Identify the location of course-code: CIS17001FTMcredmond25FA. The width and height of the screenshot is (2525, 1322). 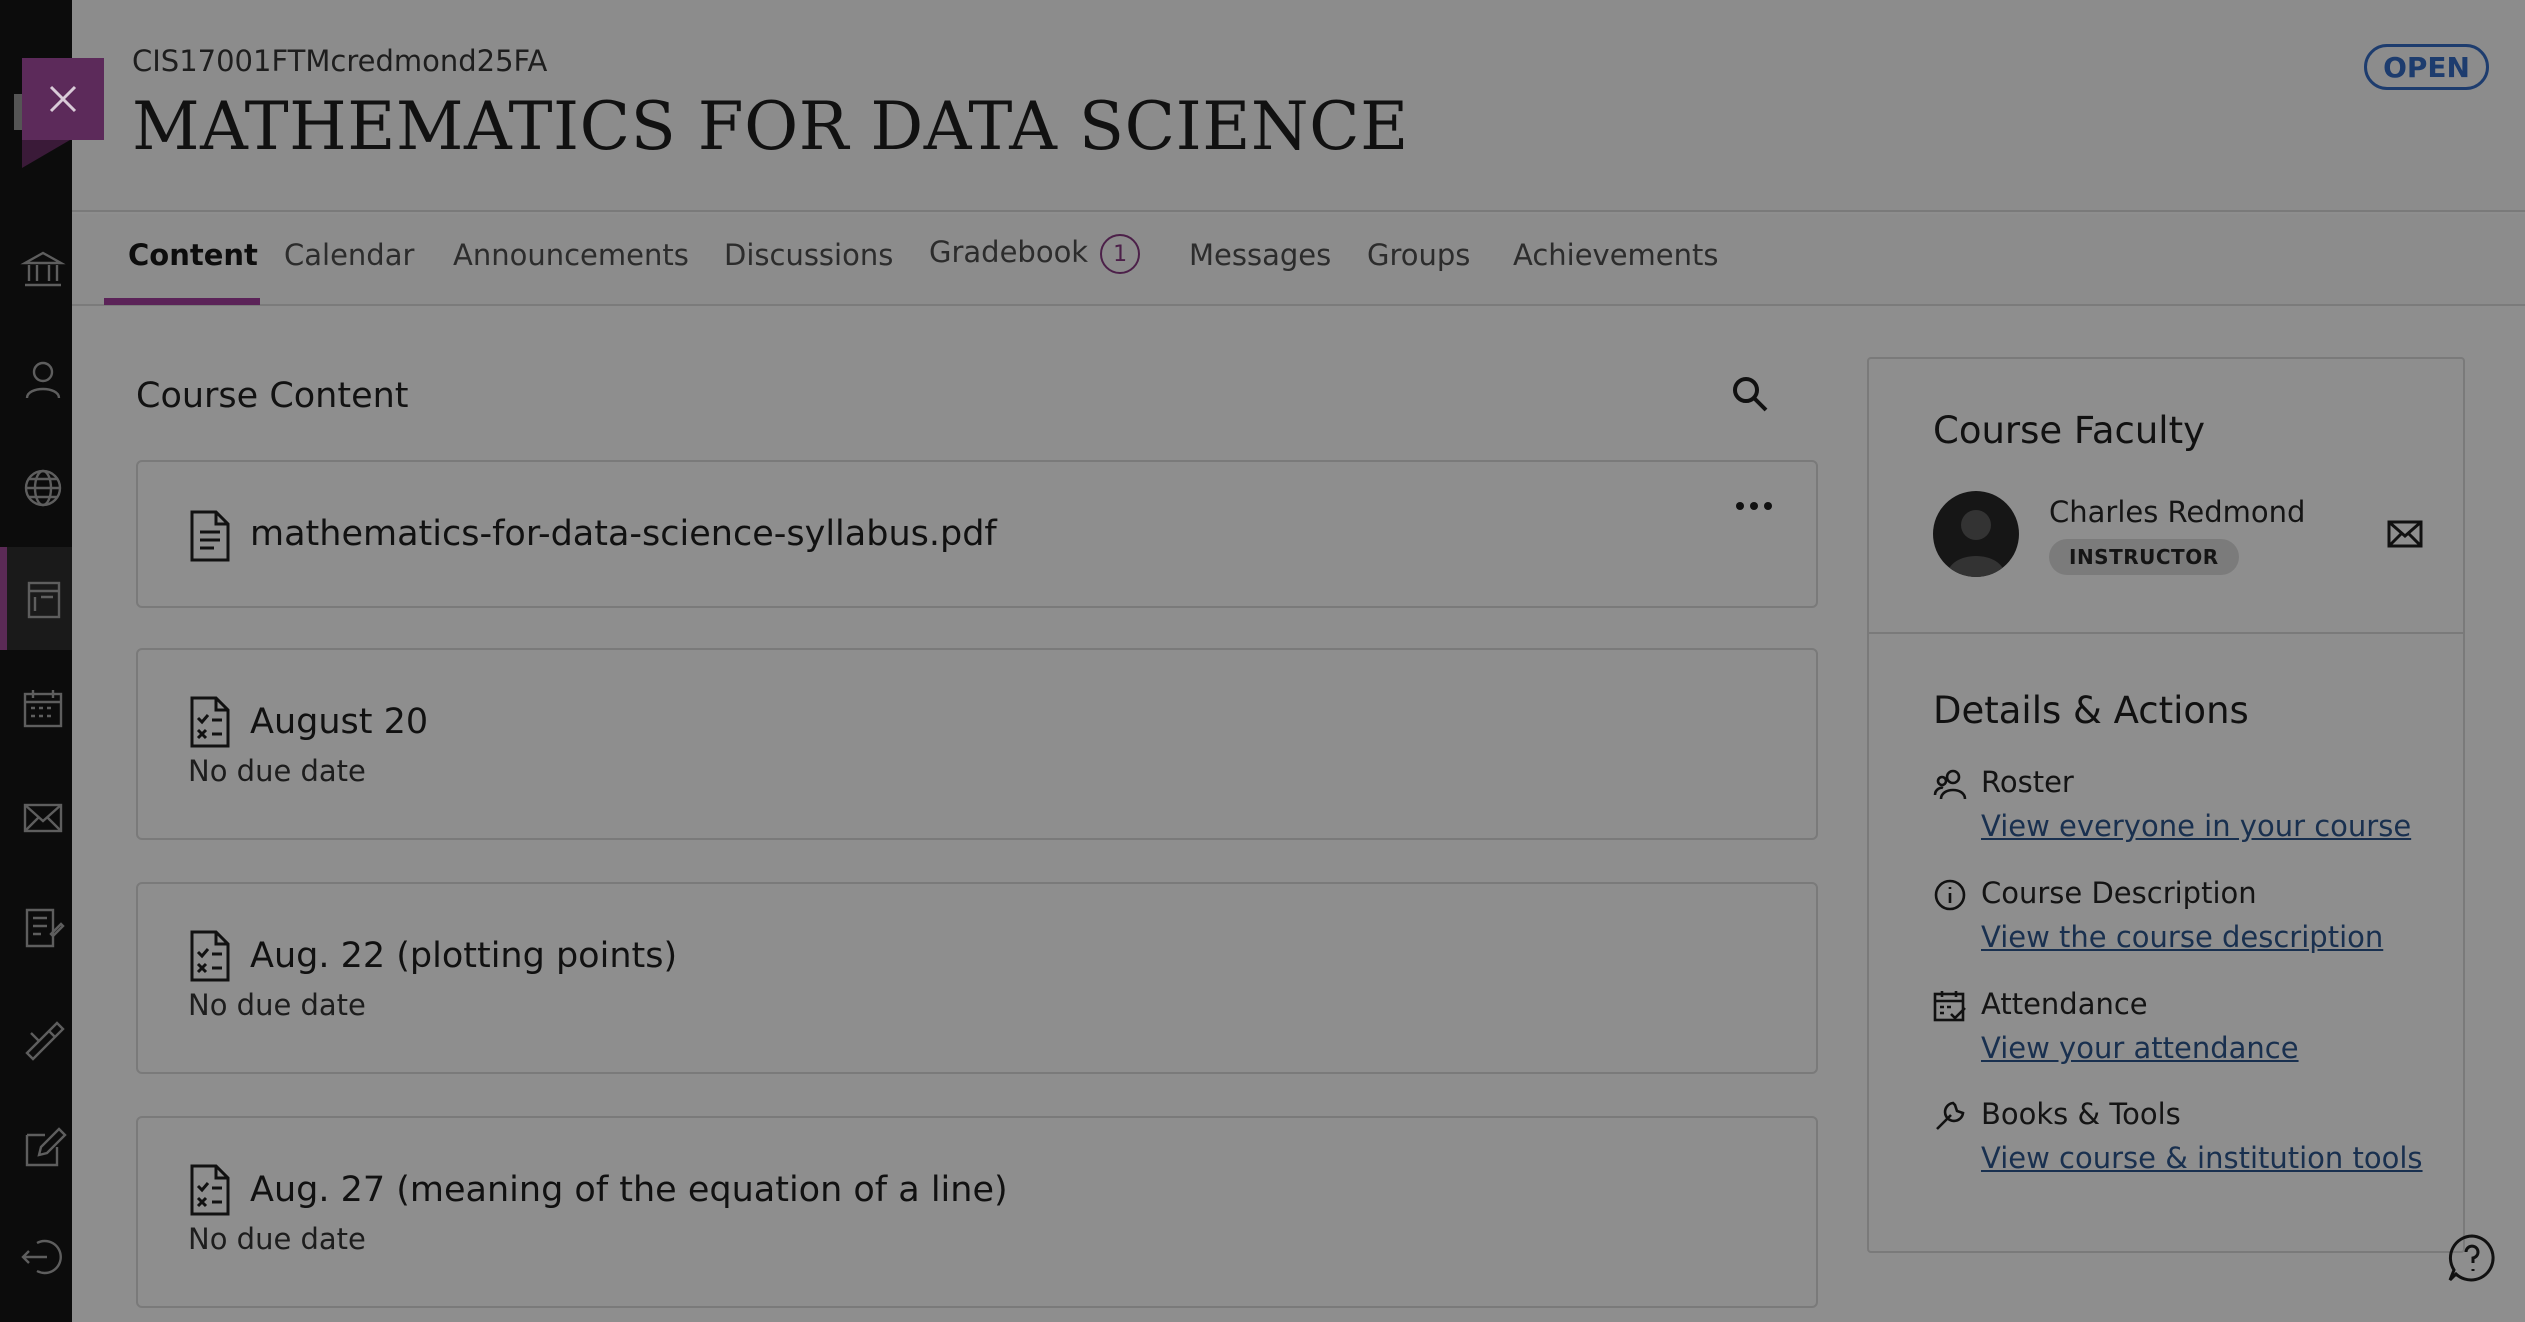
(340, 61).